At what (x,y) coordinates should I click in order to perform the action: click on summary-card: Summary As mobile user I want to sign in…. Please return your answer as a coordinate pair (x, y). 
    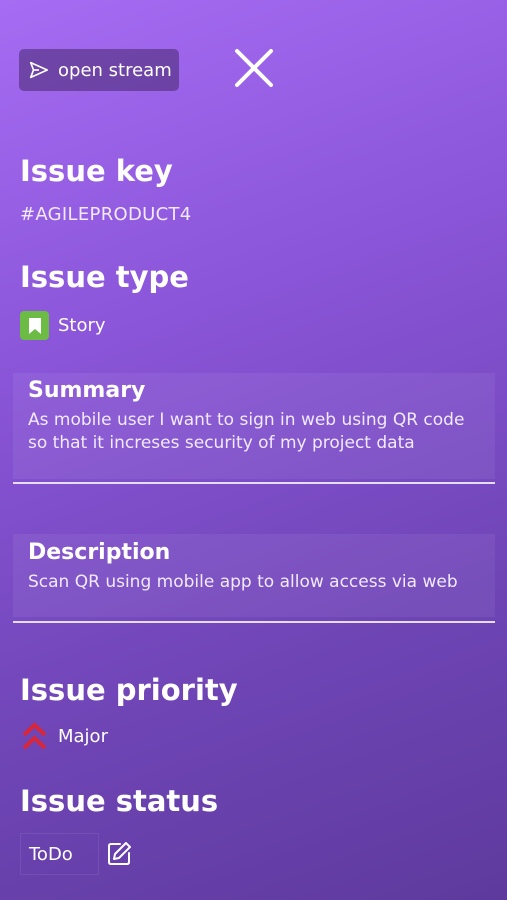
    Looking at the image, I should click on (254, 426).